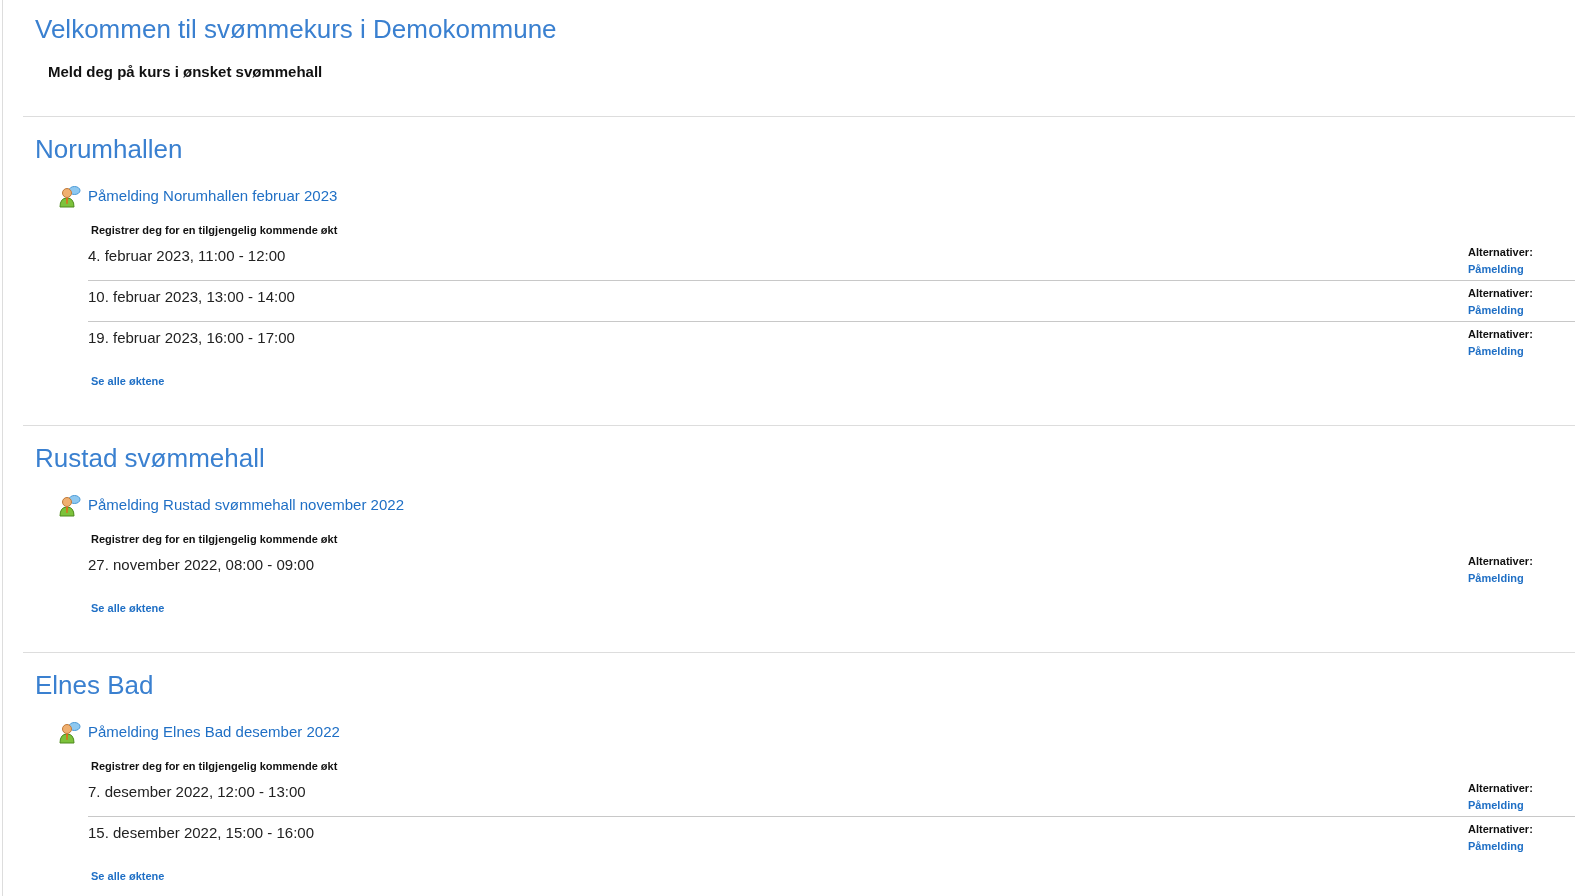 This screenshot has height=896, width=1575. Describe the element at coordinates (197, 792) in the screenshot. I see `session-date: 7. desember 2022, 12:00 - 13:00` at that location.